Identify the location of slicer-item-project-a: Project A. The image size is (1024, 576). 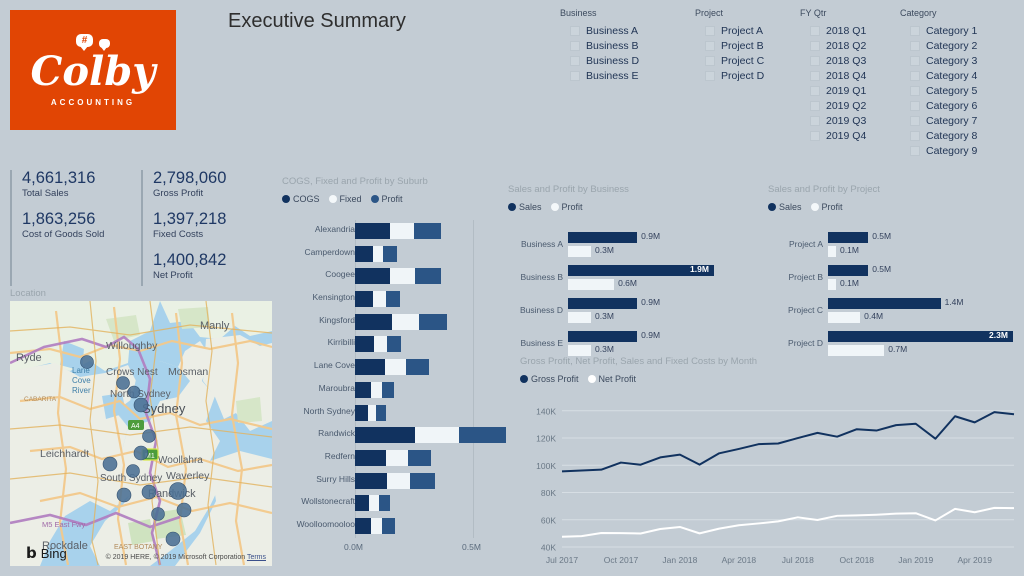
(747, 30).